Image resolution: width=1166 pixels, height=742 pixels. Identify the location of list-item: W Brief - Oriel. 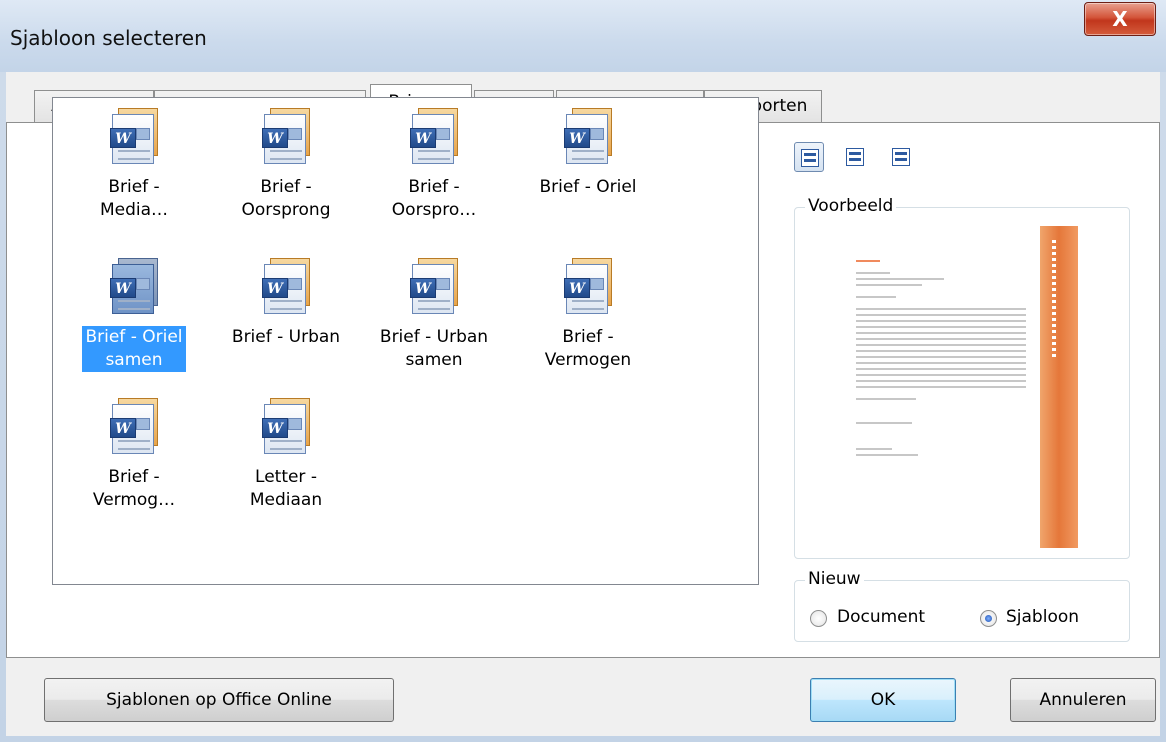
(588, 153).